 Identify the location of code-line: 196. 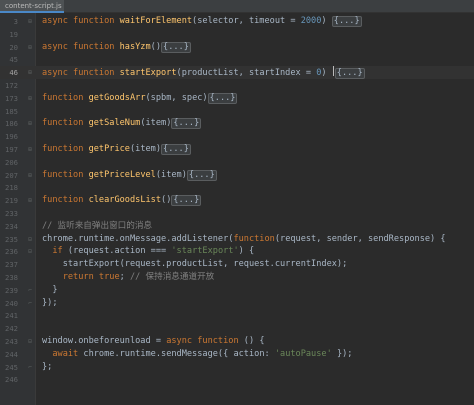
(237, 136).